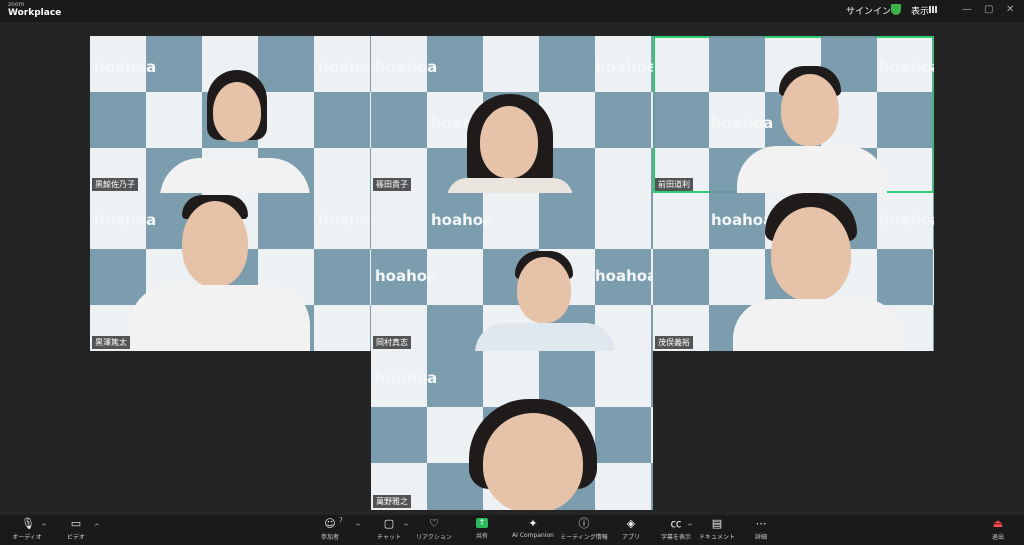 The width and height of the screenshot is (1024, 545). I want to click on people-icon: ☺, so click(330, 523).